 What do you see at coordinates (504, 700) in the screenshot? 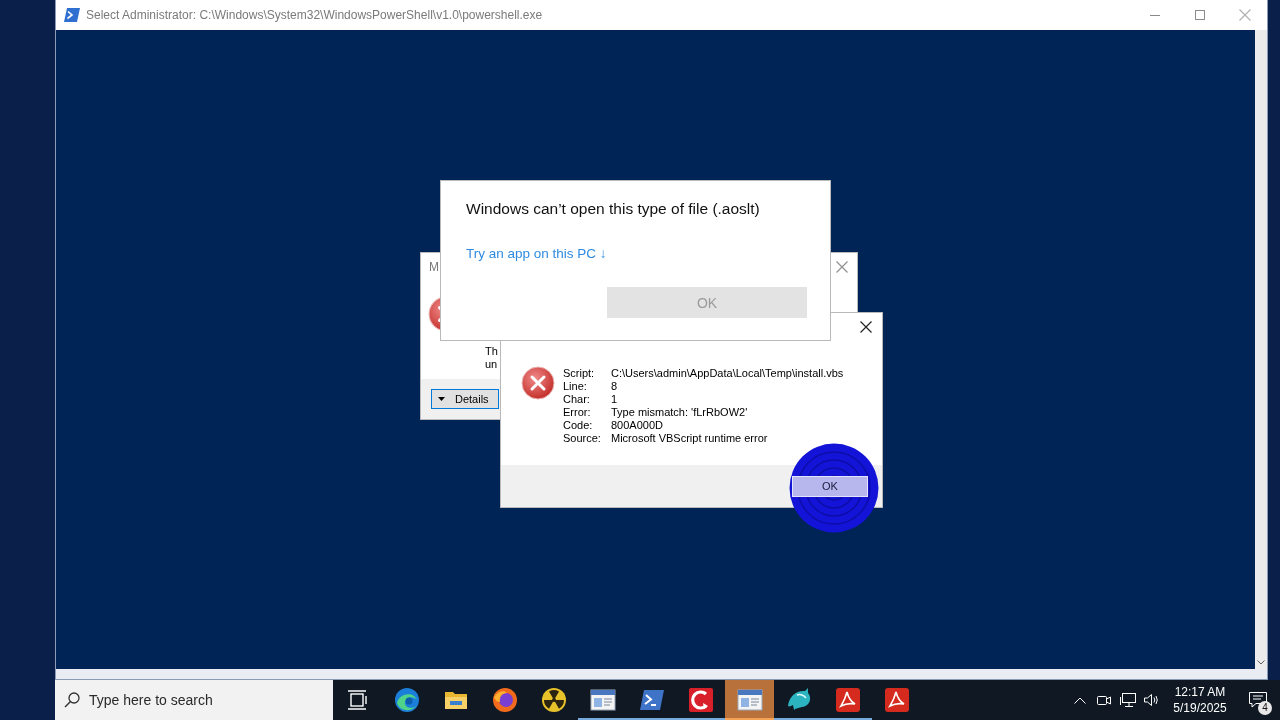
I see `fox-globe-icon` at bounding box center [504, 700].